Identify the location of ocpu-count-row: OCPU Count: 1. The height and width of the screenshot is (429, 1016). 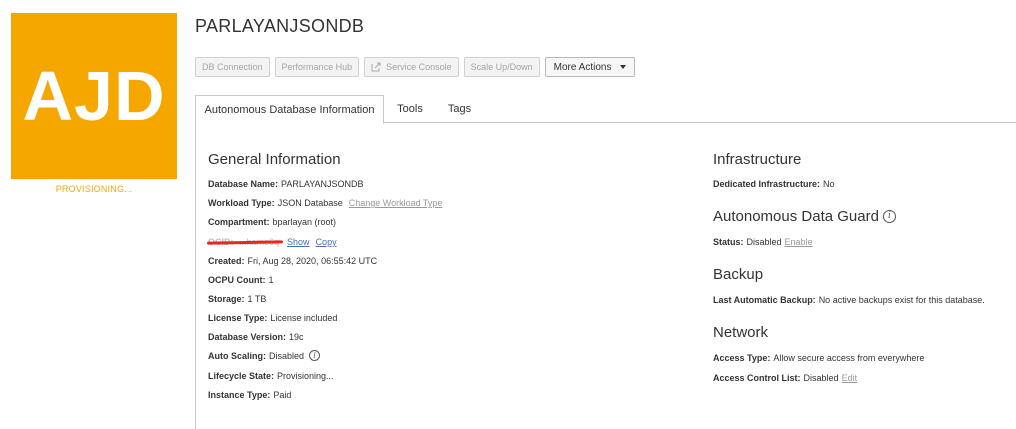
(241, 280).